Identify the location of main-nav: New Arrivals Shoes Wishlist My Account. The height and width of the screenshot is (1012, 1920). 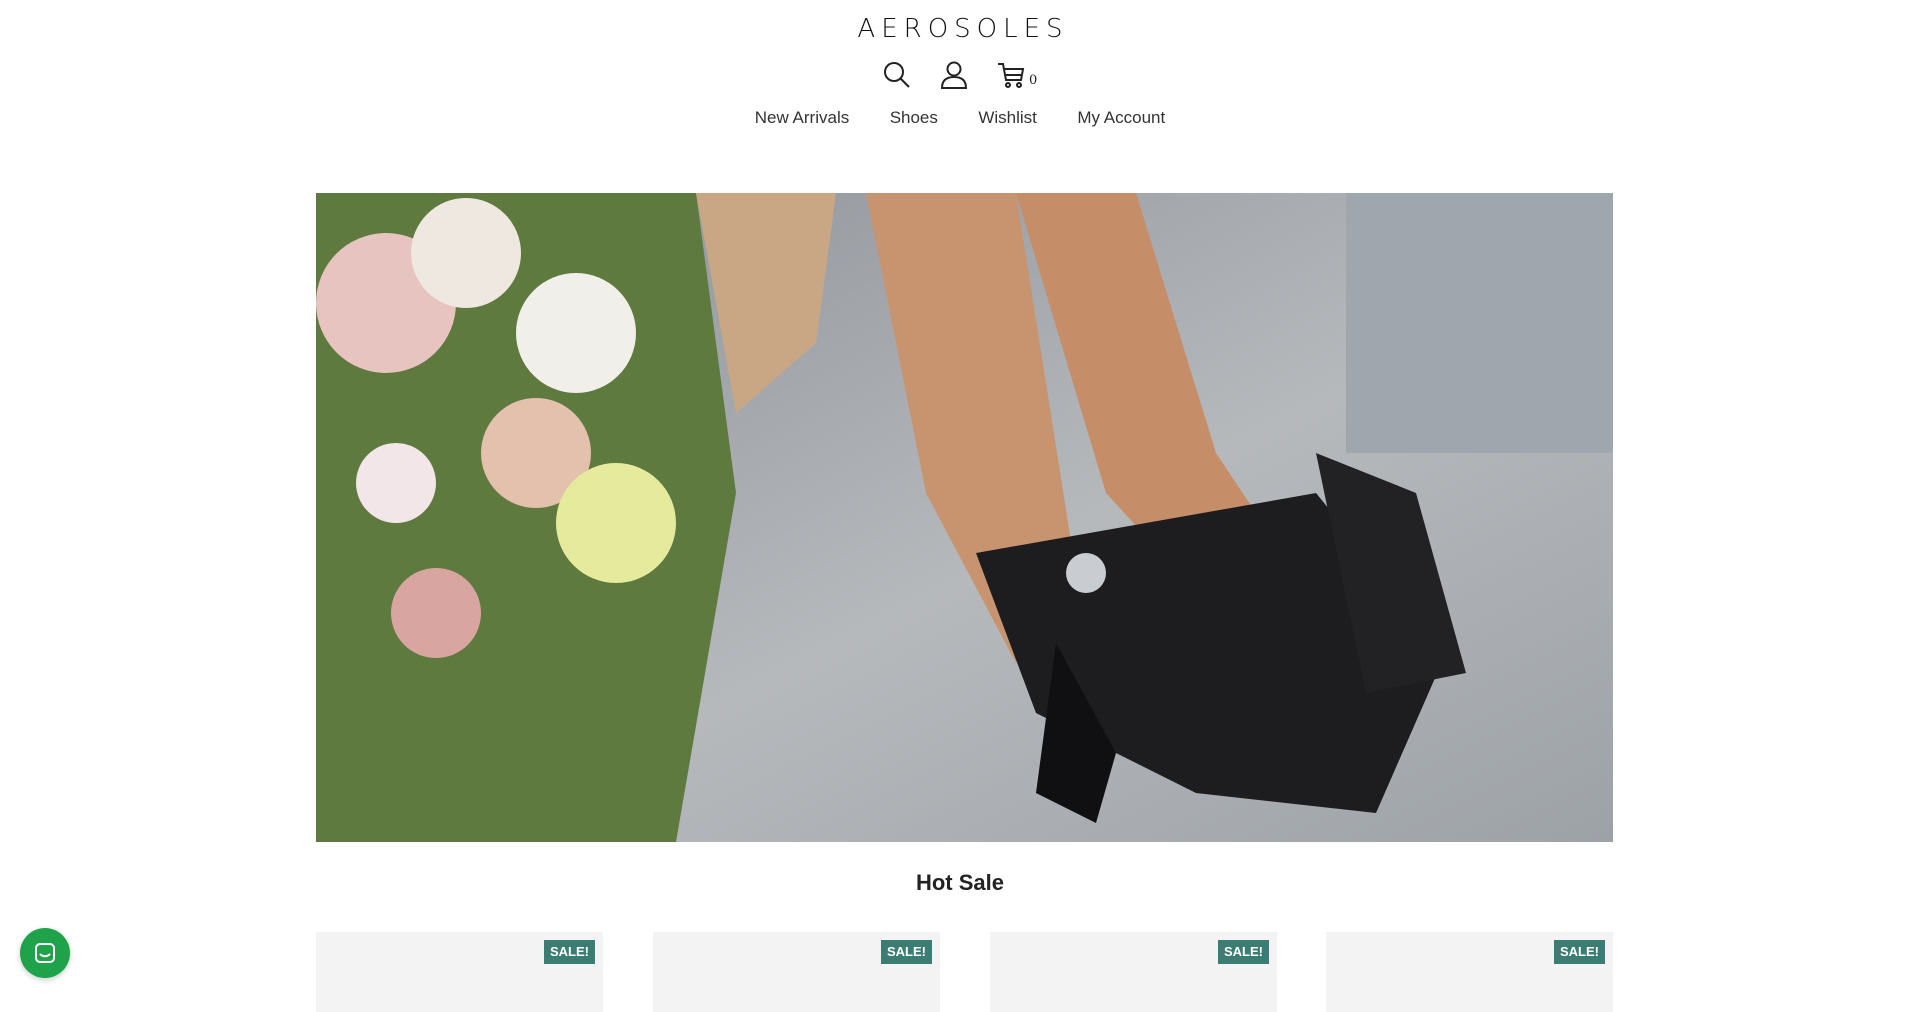
(960, 118).